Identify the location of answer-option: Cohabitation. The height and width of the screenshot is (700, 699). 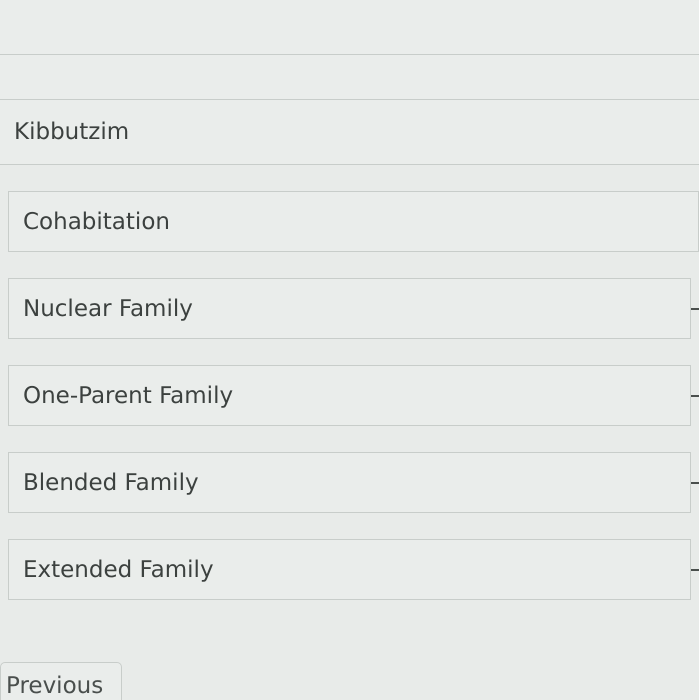
(353, 221).